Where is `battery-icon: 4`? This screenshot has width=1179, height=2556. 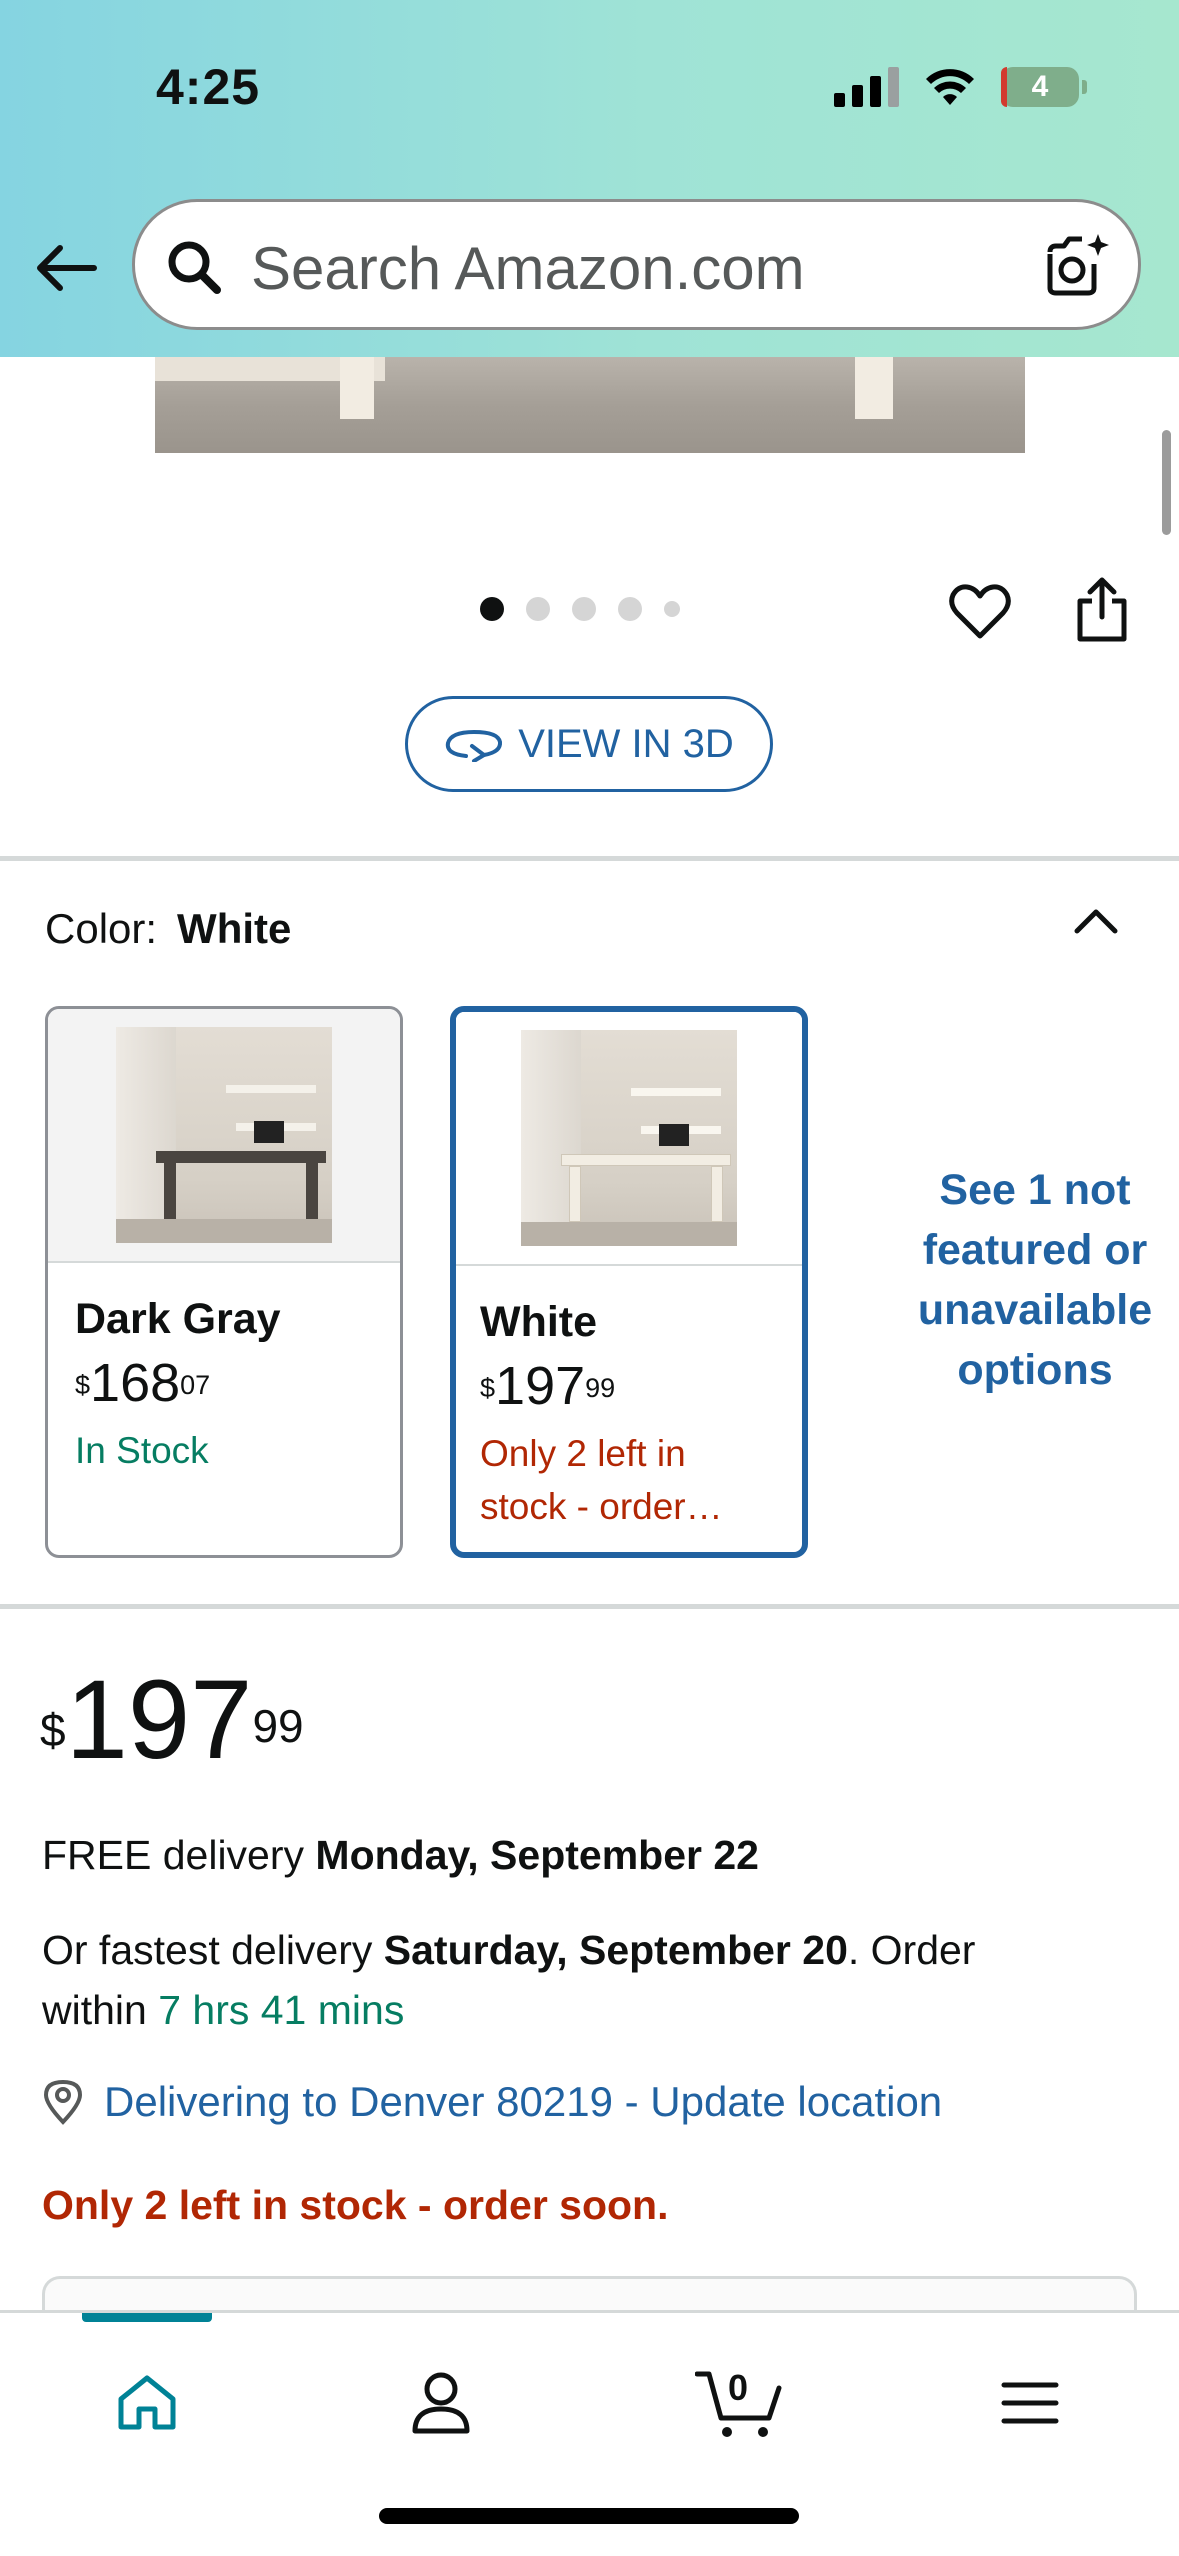
battery-icon: 4 is located at coordinates (1044, 87).